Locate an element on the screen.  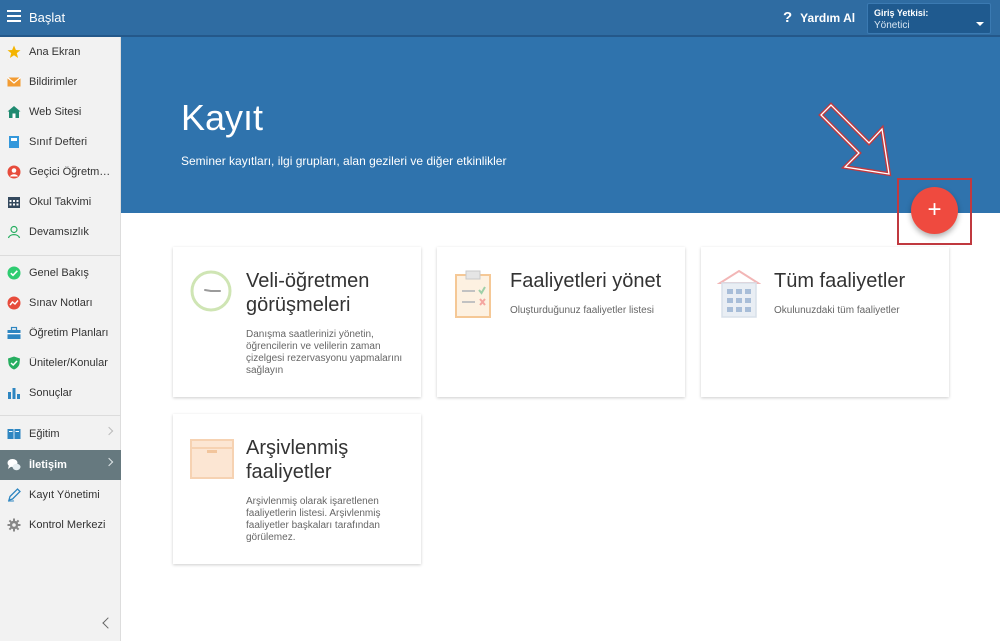
help-button: ? Yardım Al is located at coordinates (819, 17).